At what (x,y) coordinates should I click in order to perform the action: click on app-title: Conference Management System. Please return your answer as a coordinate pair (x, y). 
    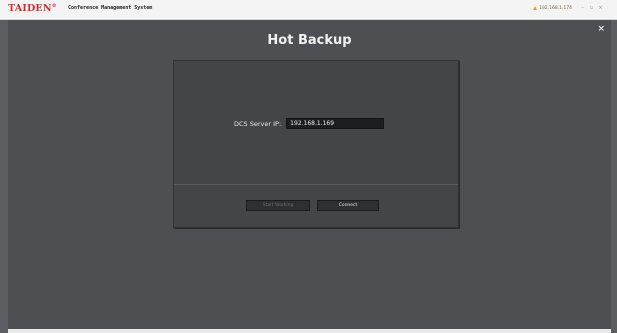
    Looking at the image, I should click on (110, 8).